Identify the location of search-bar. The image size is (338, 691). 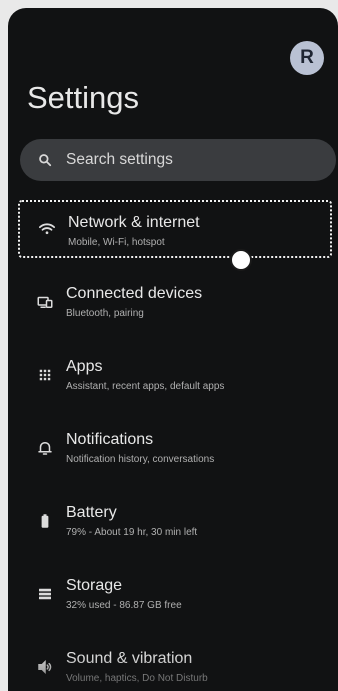
(178, 160).